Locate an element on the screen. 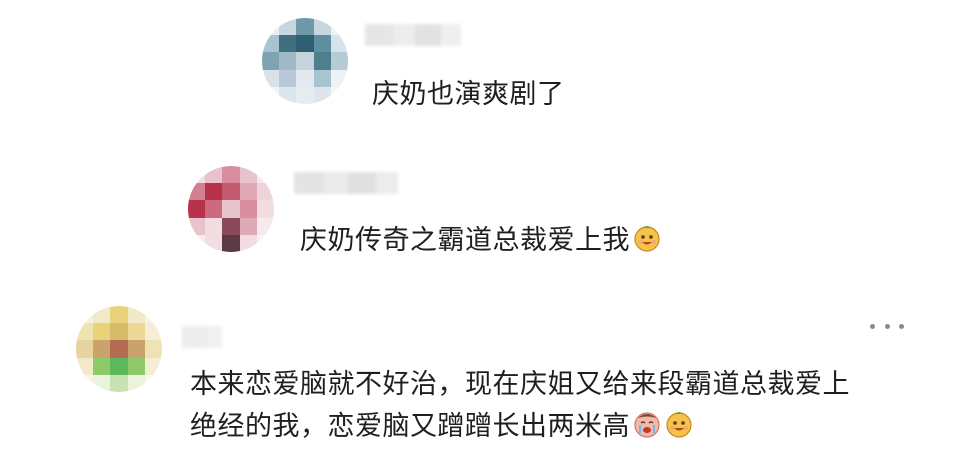 This screenshot has width=960, height=460. more-options-button is located at coordinates (887, 326).